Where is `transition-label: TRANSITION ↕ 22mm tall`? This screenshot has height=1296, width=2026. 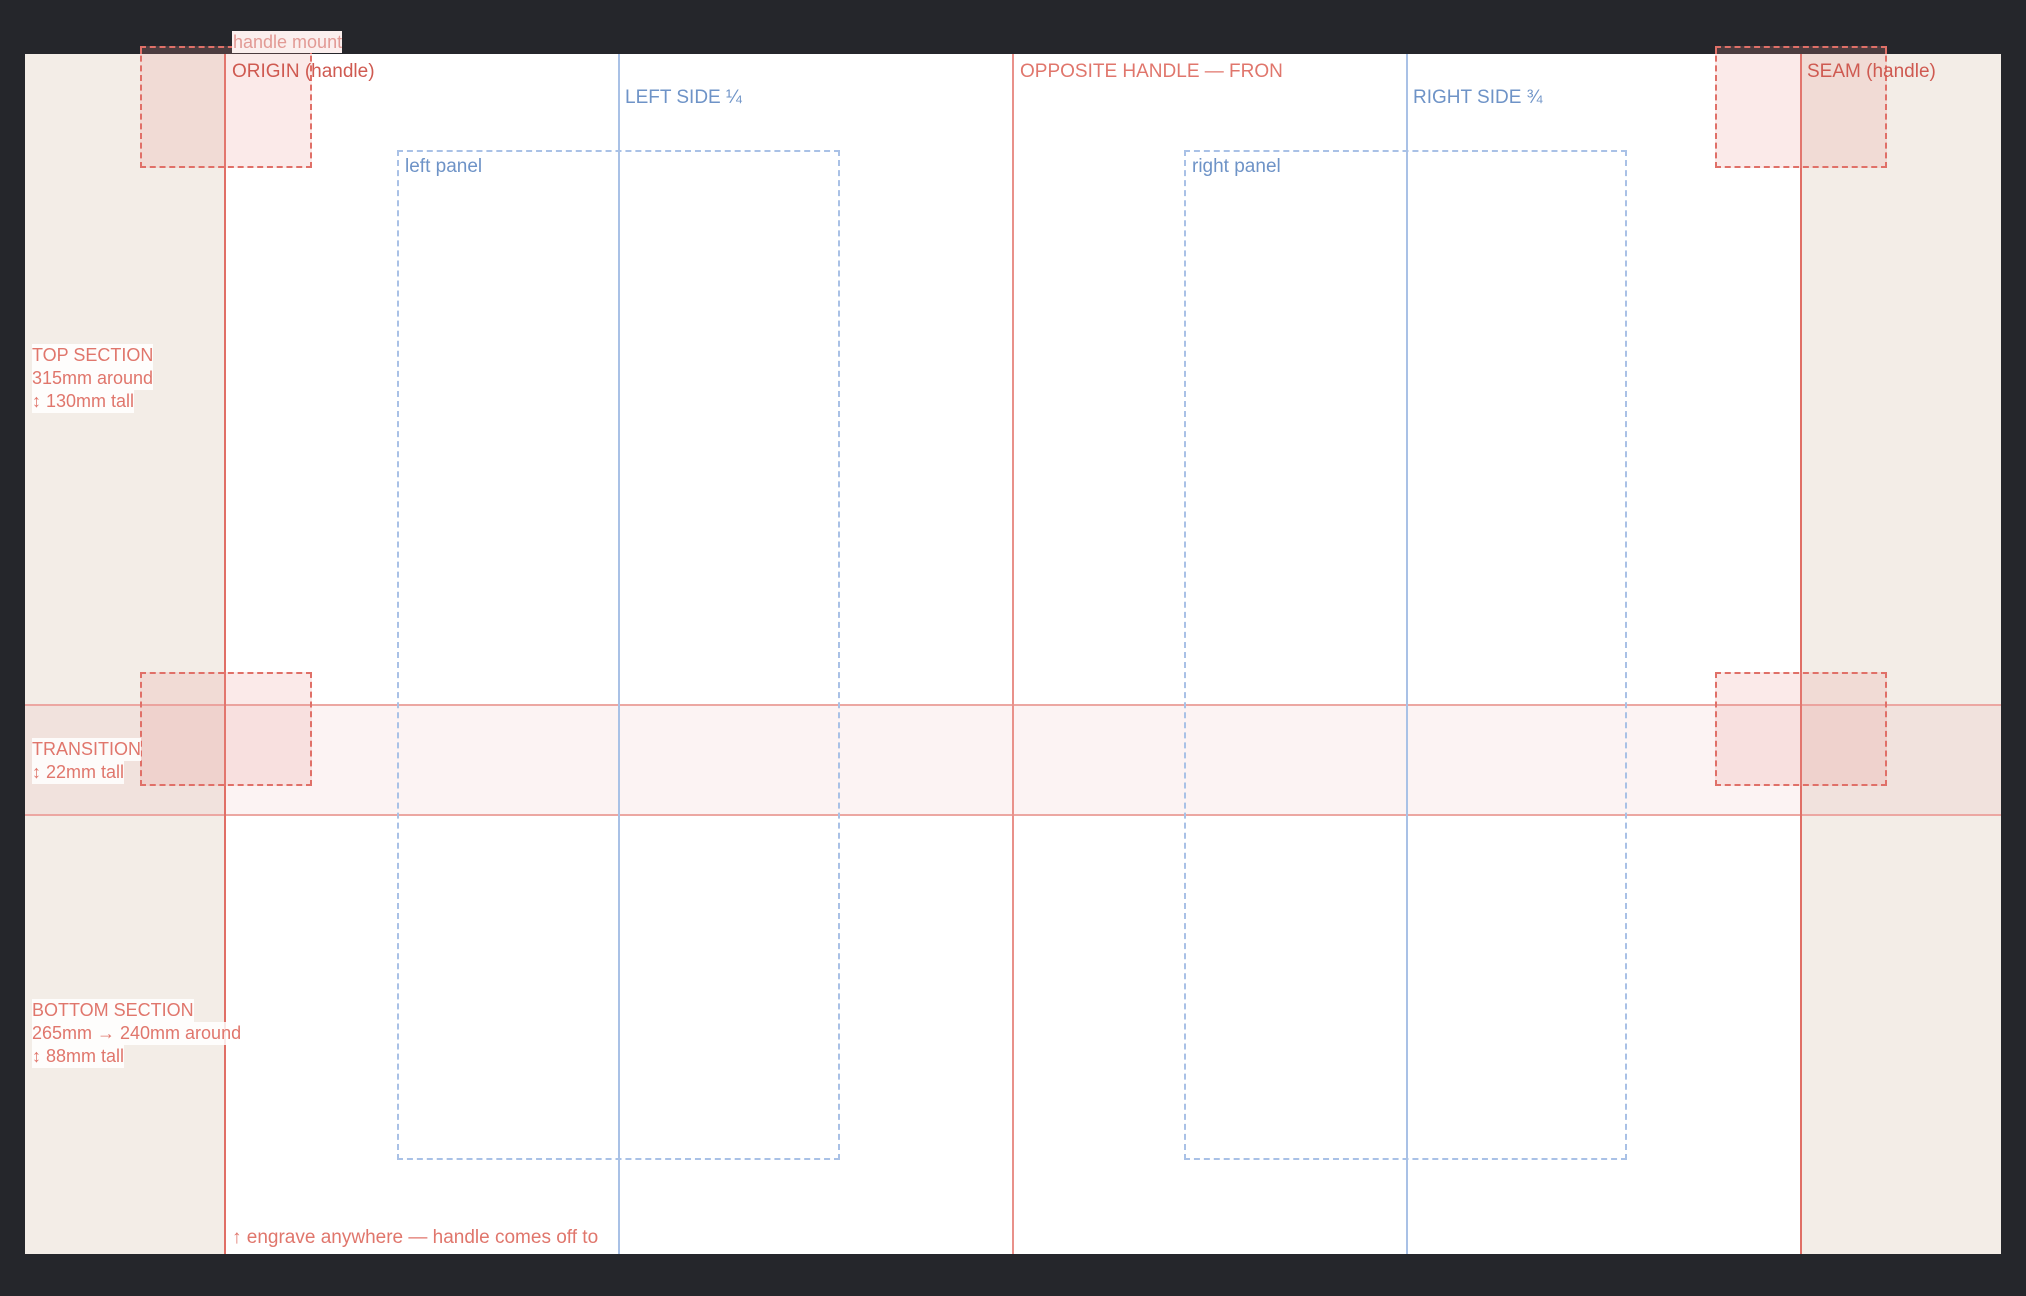
transition-label: TRANSITION ↕ 22mm tall is located at coordinates (87, 761).